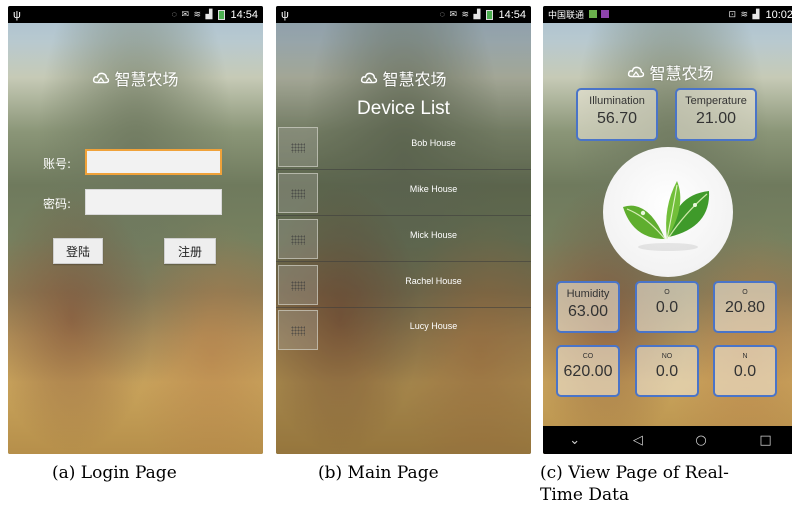 The width and height of the screenshot is (792, 518). I want to click on temperature-label: Temperature, so click(716, 101).